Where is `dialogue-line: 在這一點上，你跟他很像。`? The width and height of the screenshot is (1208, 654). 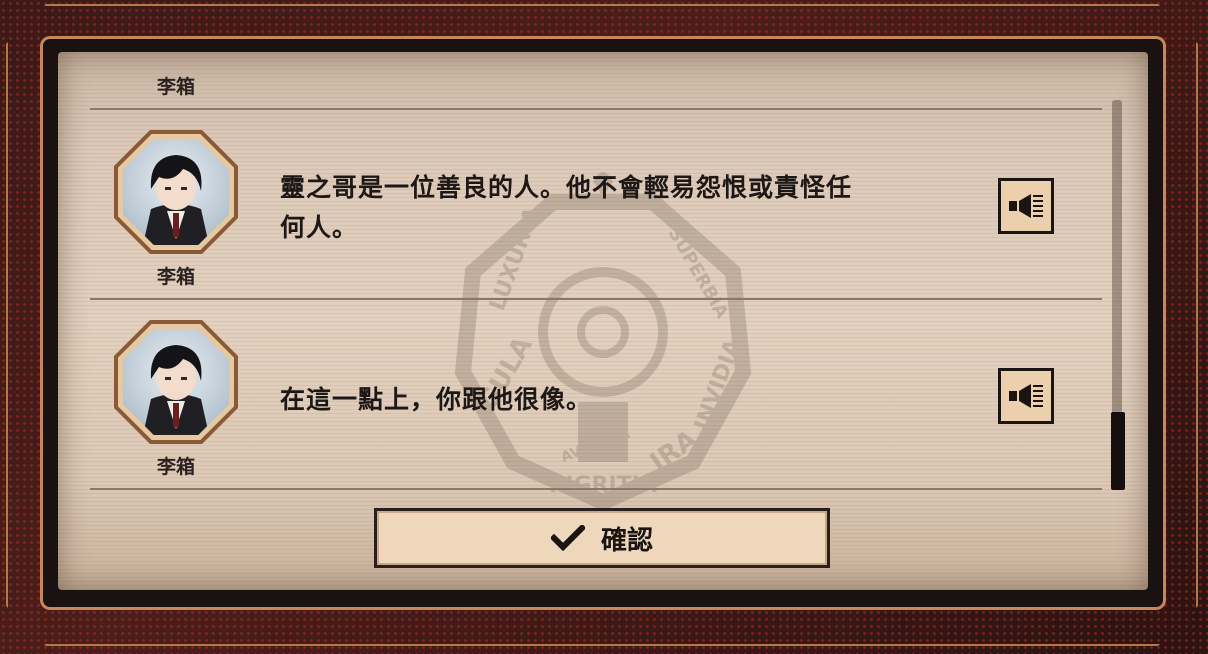
dialogue-line: 在這一點上，你跟他很像。 is located at coordinates (436, 399).